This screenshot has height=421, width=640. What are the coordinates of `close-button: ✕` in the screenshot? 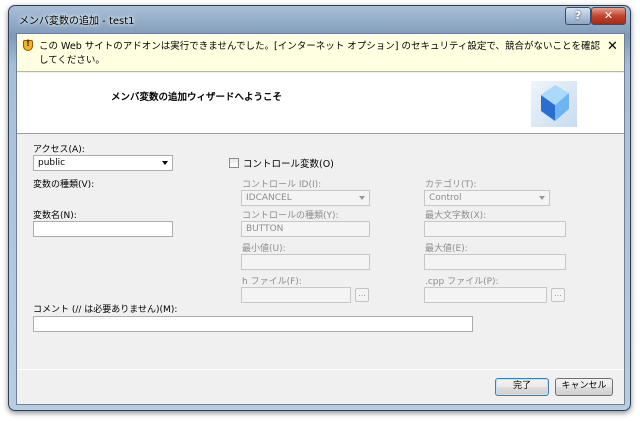 It's located at (608, 16).